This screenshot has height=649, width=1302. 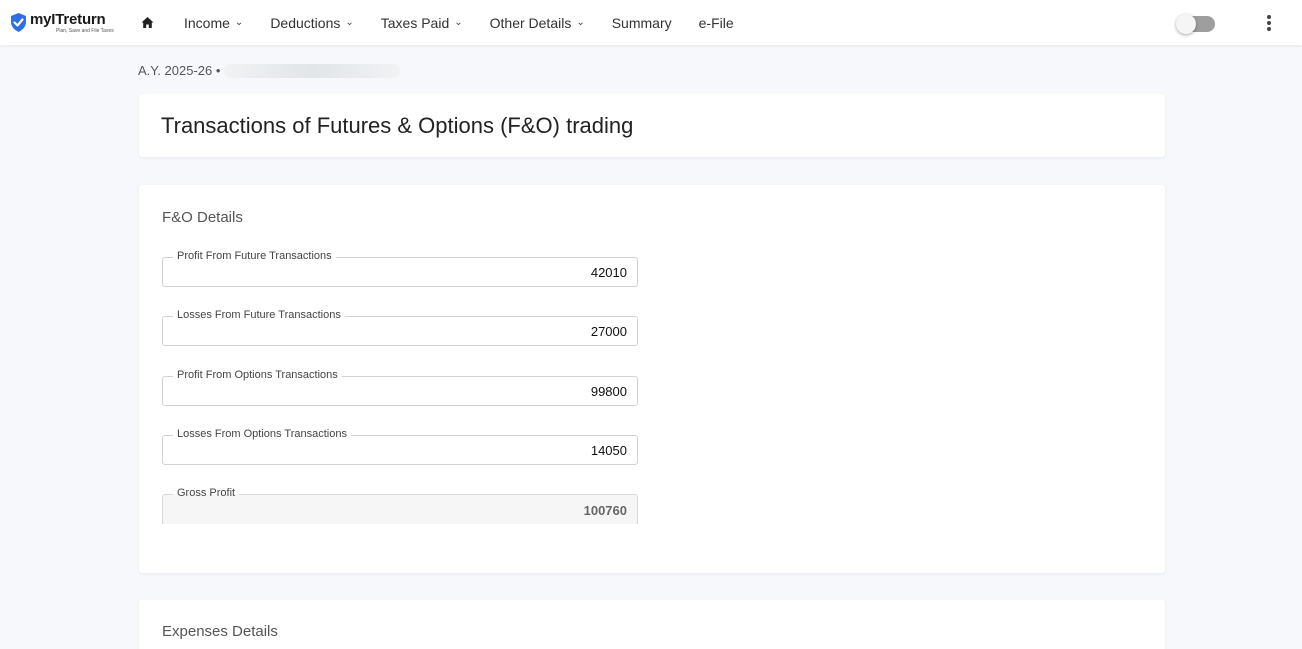 I want to click on nav-deductions: Deductions ⌄, so click(x=311, y=22).